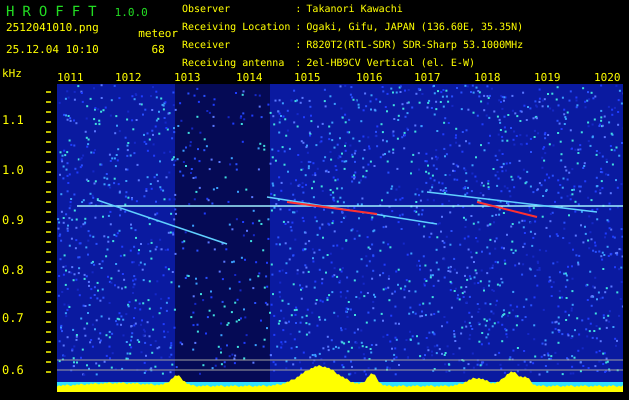 This screenshot has width=629, height=400. I want to click on info-label: Receiving antenna, so click(234, 64).